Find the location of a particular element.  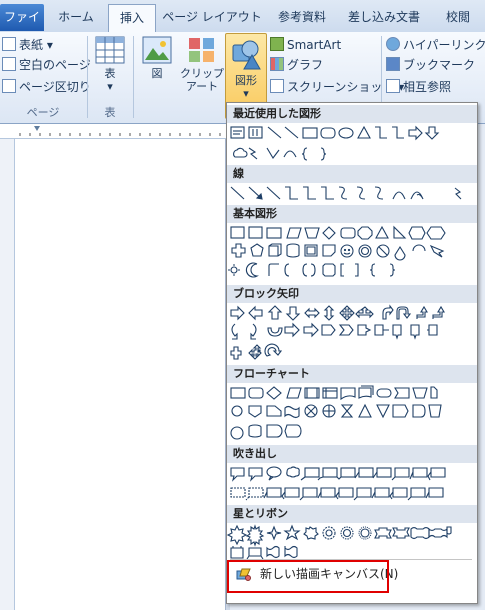

section-callouts: 吹き出し is located at coordinates (352, 454).